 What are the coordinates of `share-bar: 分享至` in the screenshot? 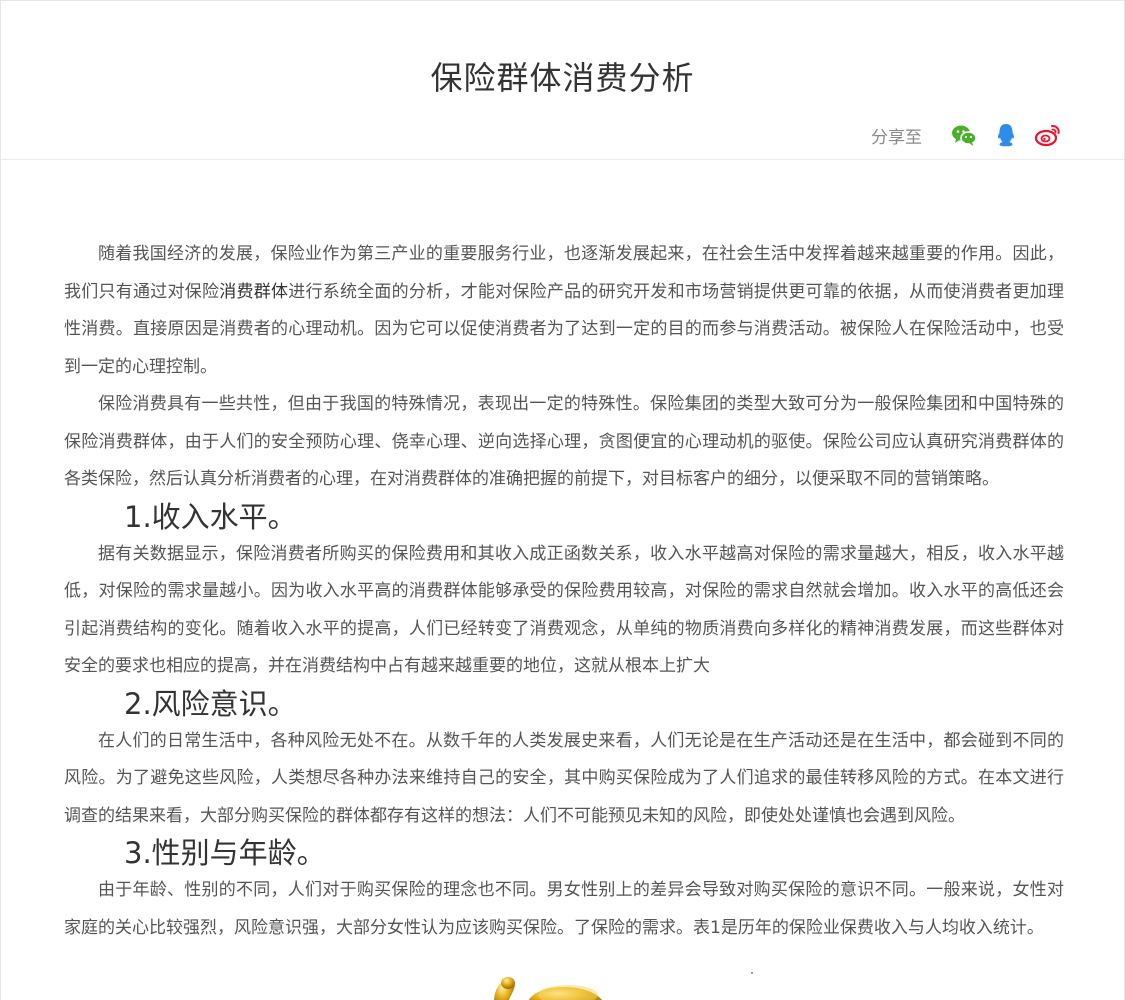 It's located at (966, 135).